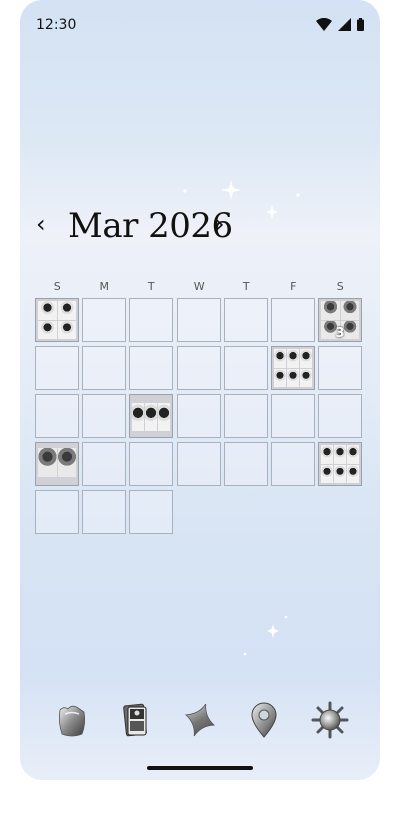 The width and height of the screenshot is (400, 820). I want to click on sparkle-cross-icon, so click(200, 720).